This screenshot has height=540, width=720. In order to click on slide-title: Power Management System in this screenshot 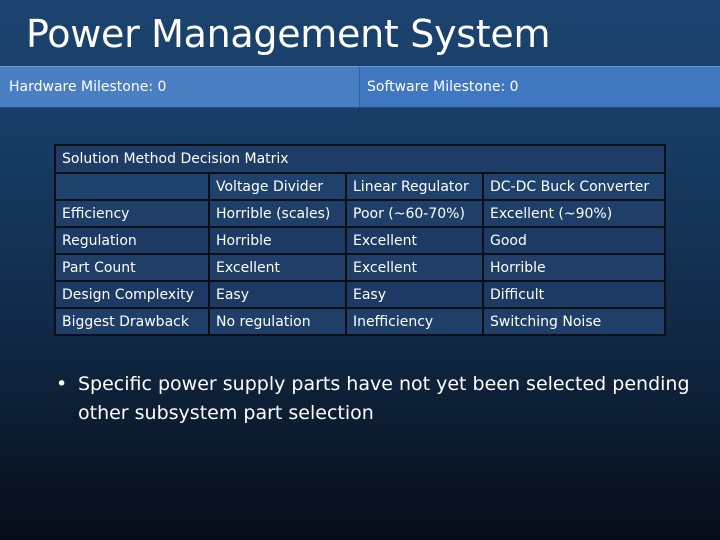, I will do `click(288, 34)`.